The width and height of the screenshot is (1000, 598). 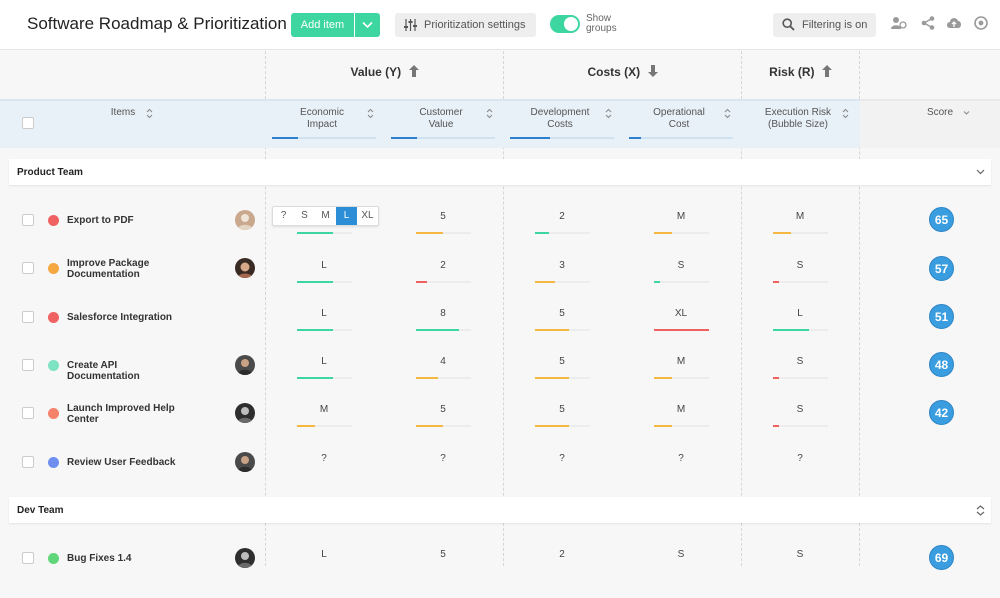 I want to click on score-badge: 48, so click(x=941, y=364).